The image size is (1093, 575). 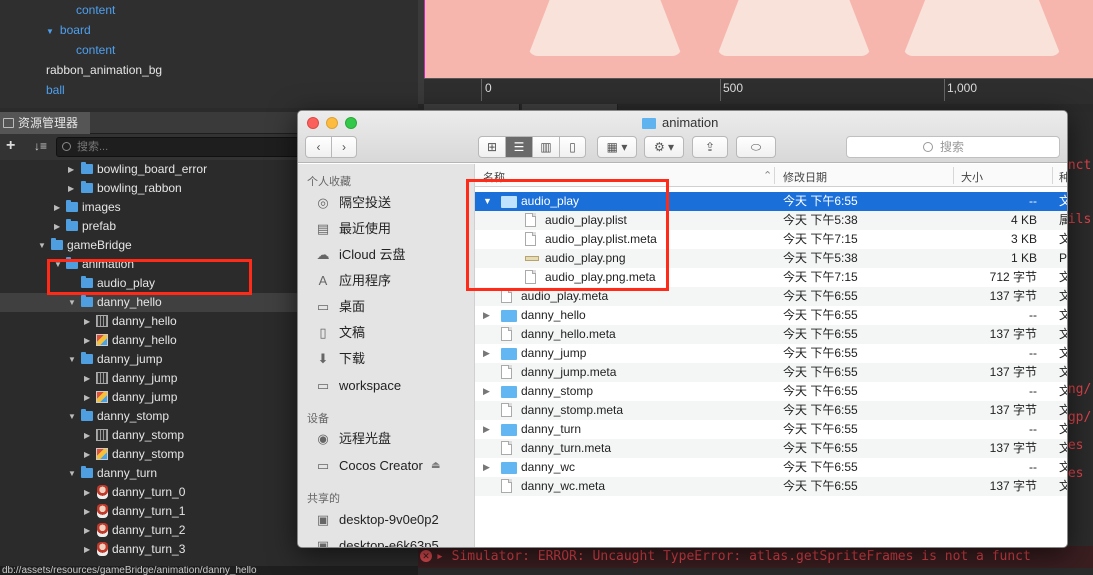 I want to click on icon-view-icon: ⊞, so click(x=492, y=147).